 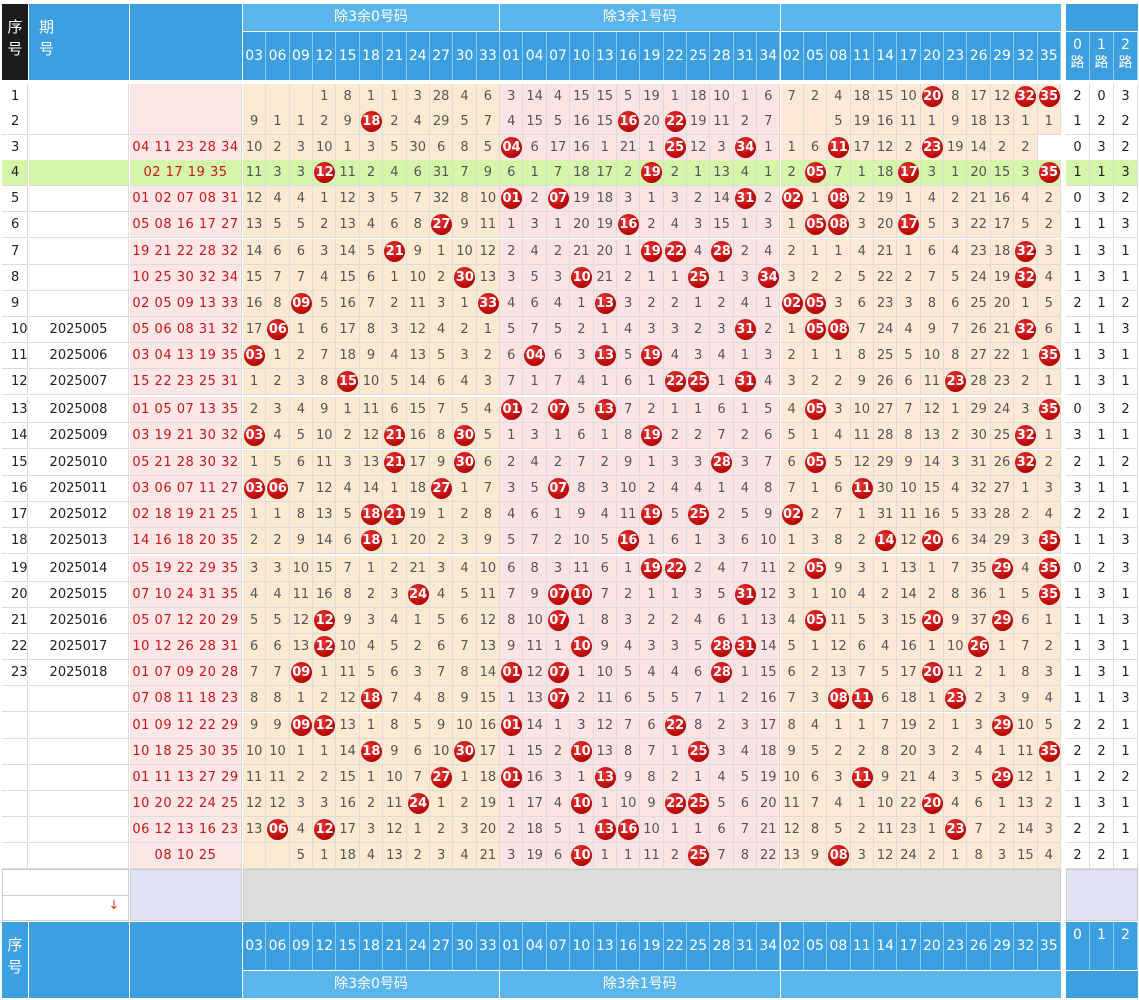 I want to click on row-draw: 19 21 22 28 32, so click(x=186, y=252).